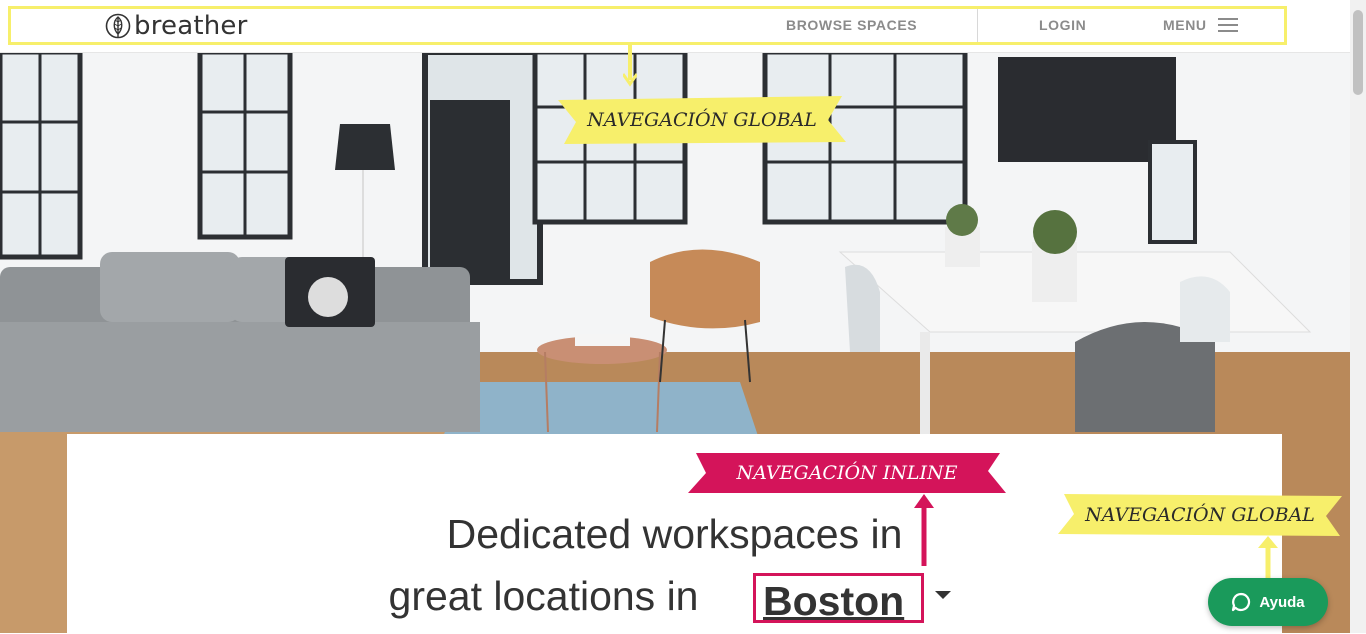 The image size is (1366, 634). I want to click on annotation-global-bottom-label: NAVEGACIÓN GLOBAL, so click(1200, 515).